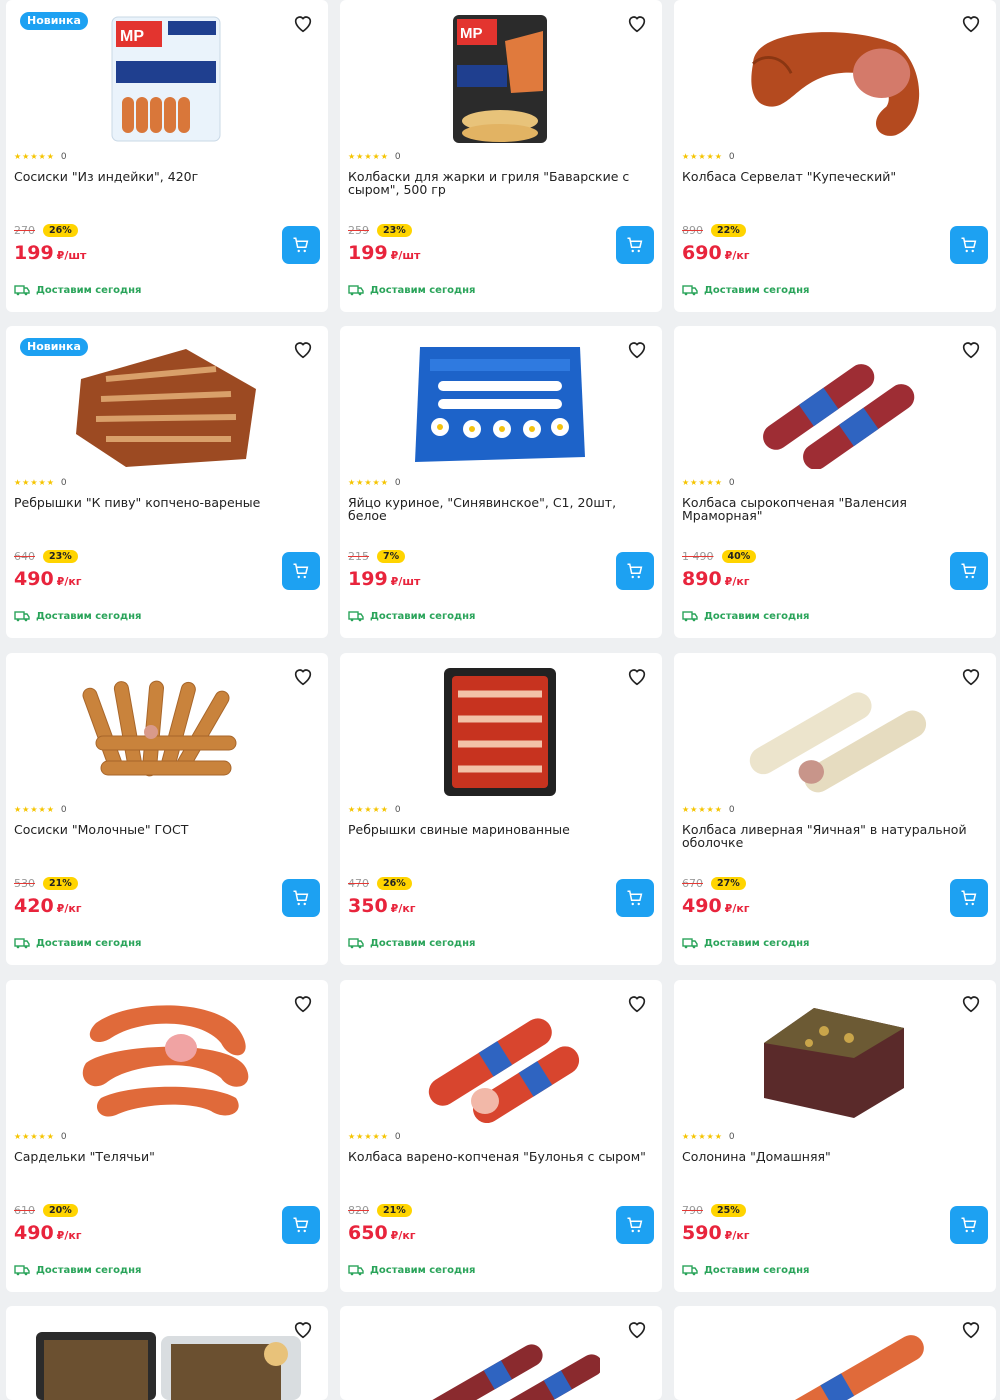  I want to click on packaged-sausage-image, so click(844, 1367).